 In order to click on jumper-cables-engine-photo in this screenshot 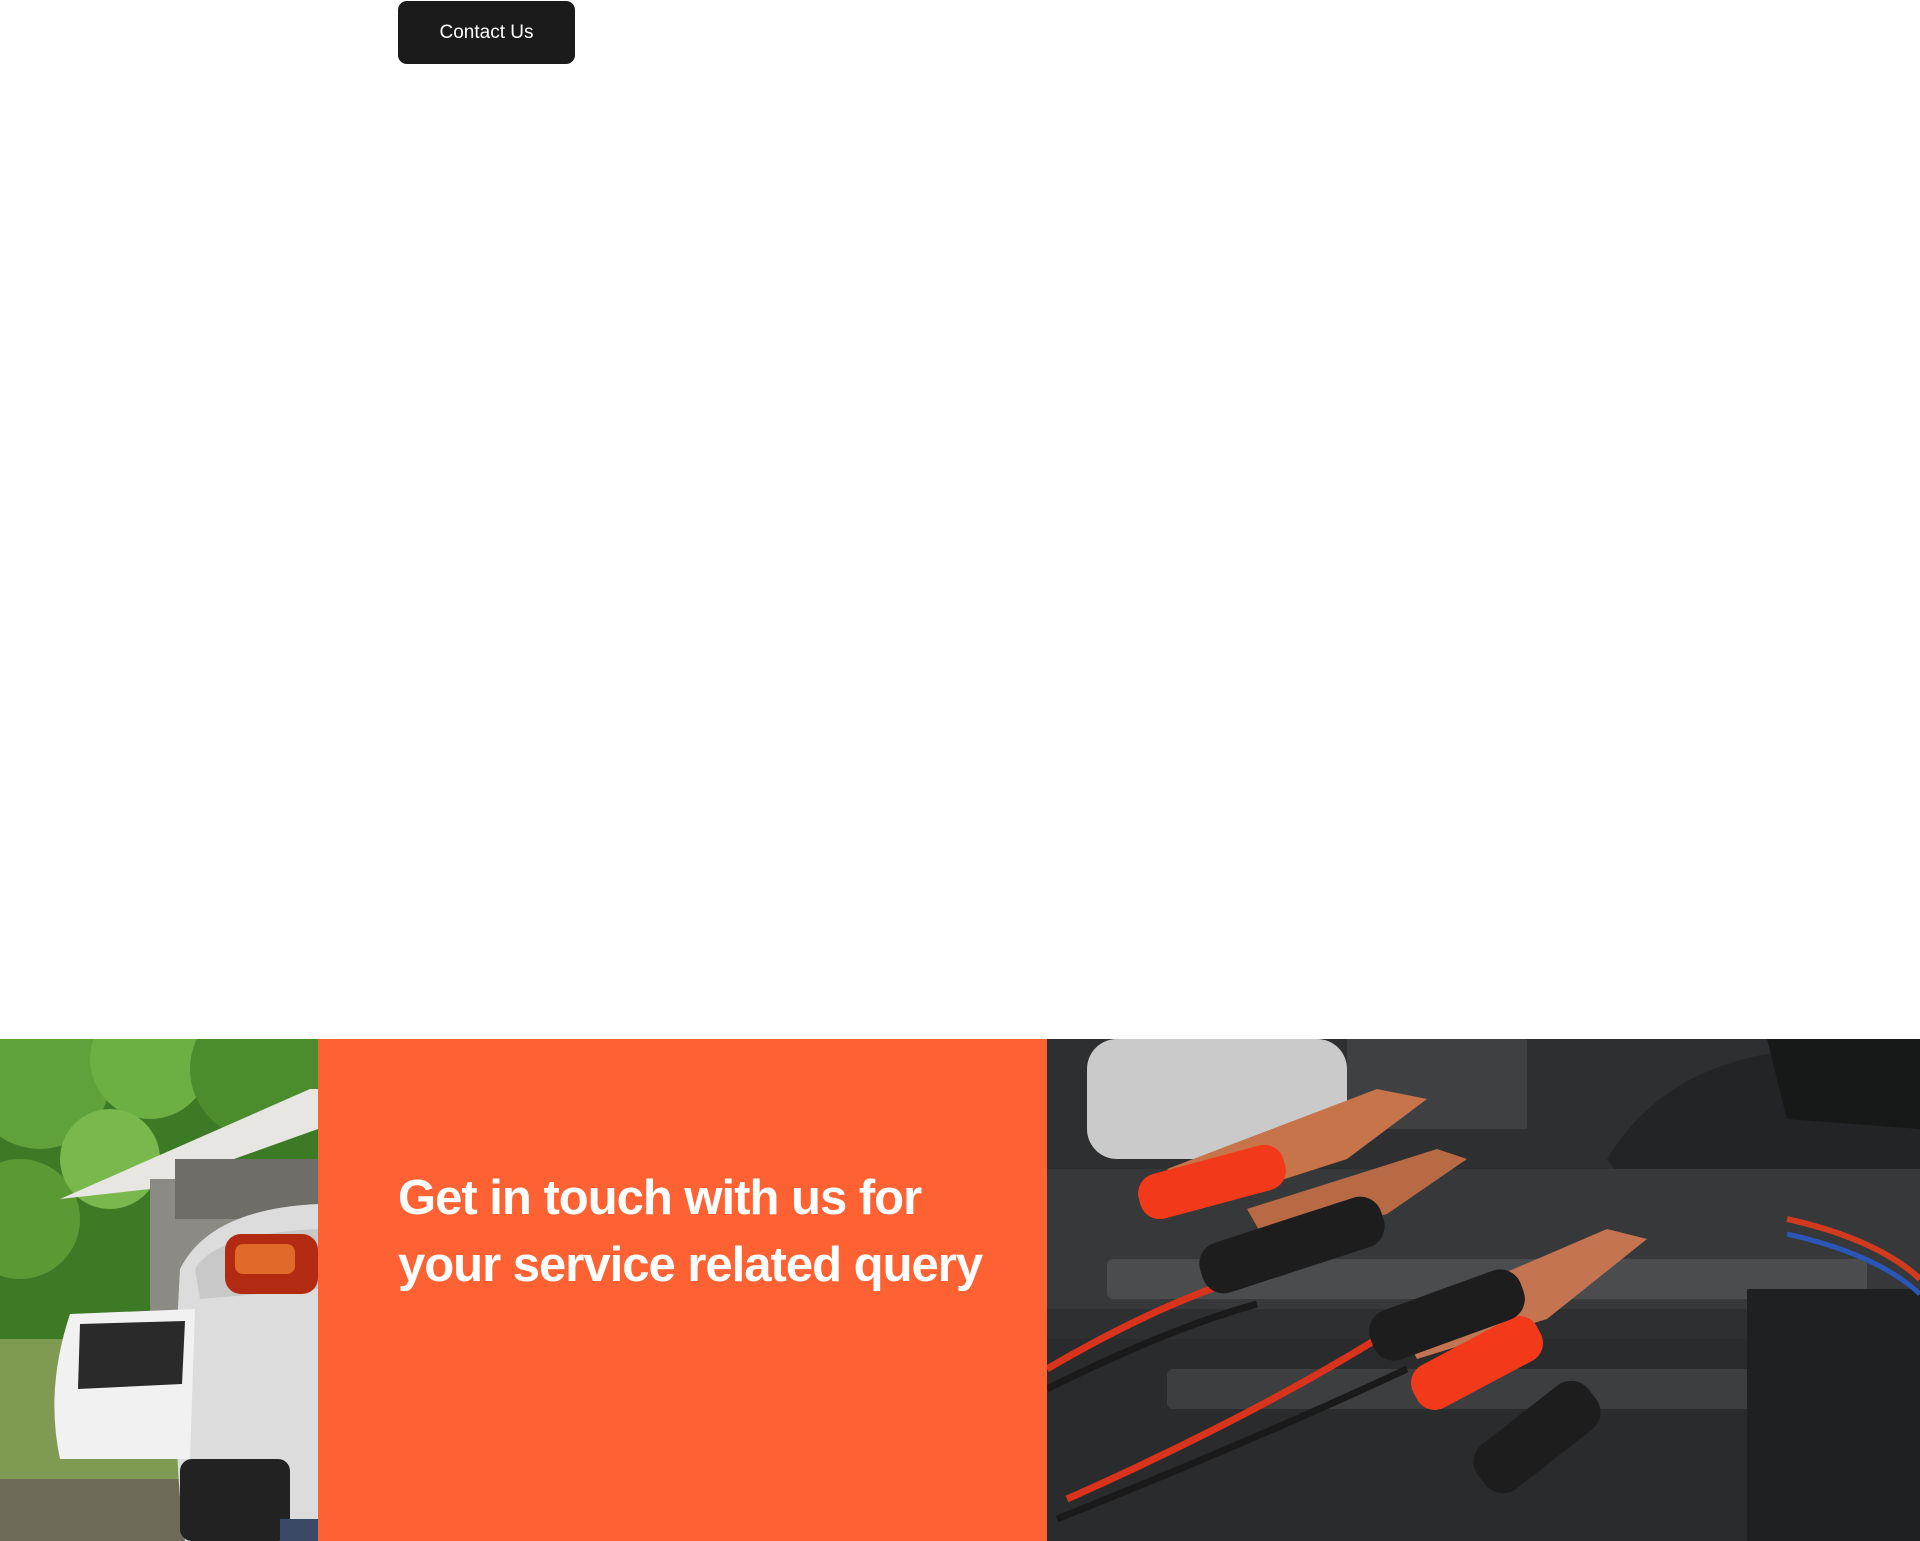, I will do `click(1483, 1290)`.